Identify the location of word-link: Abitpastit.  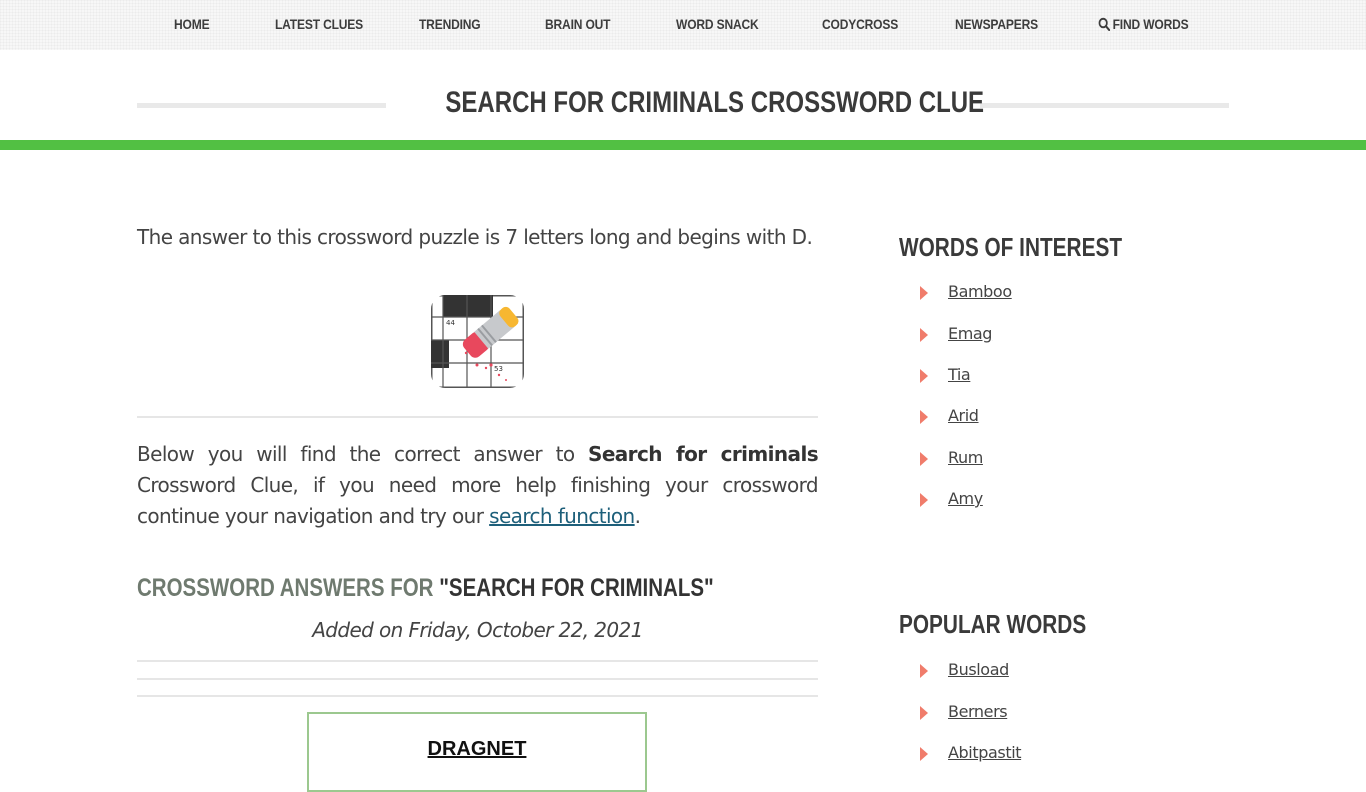
(985, 752).